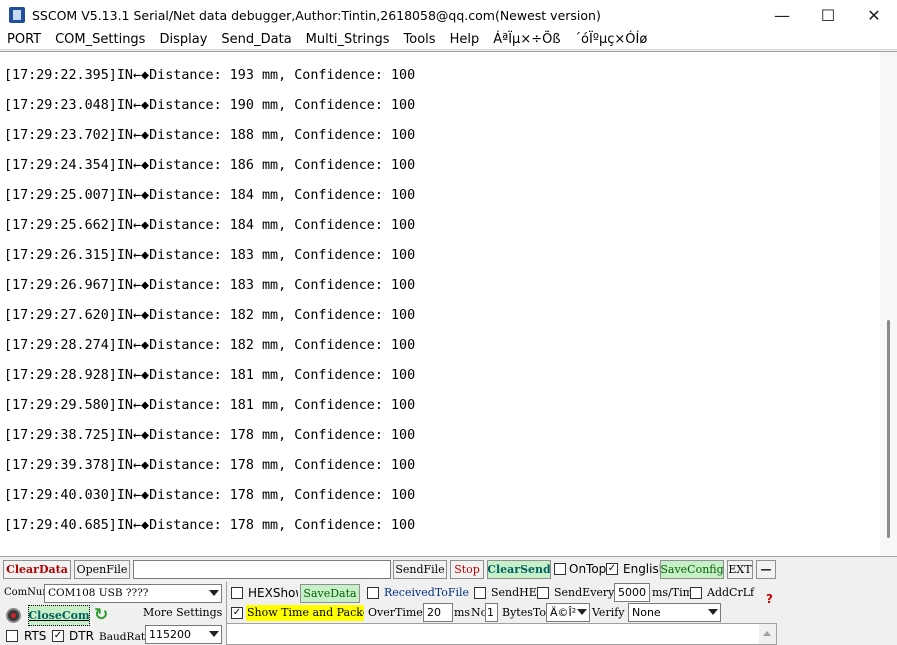 The height and width of the screenshot is (645, 897). Describe the element at coordinates (182, 613) in the screenshot. I see `more-settings-label: More Settings` at that location.